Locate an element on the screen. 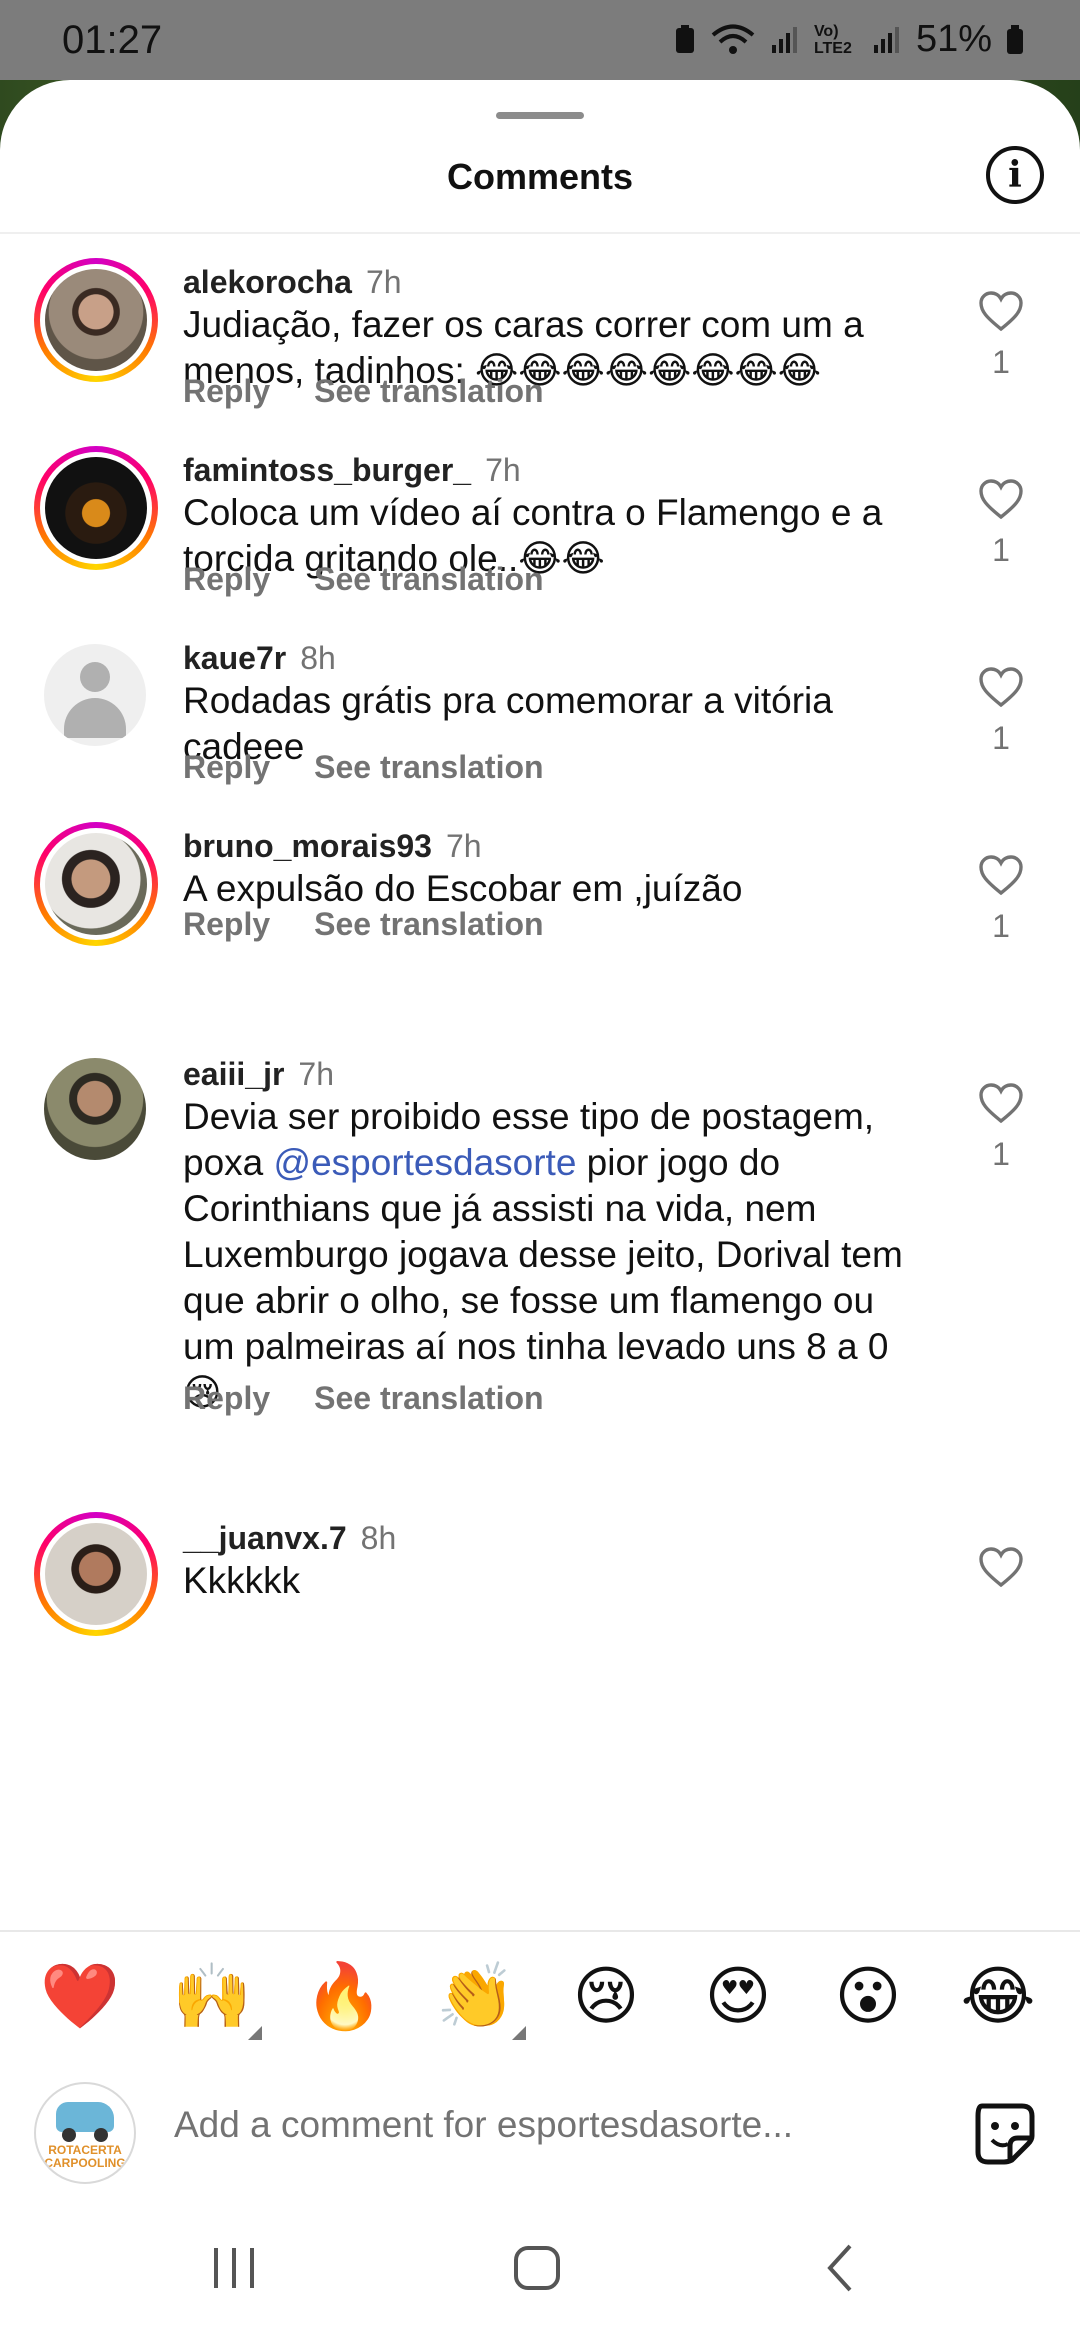 The width and height of the screenshot is (1080, 2340). status-bar: 01:27 Vo) LTE2 51% is located at coordinates (540, 44).